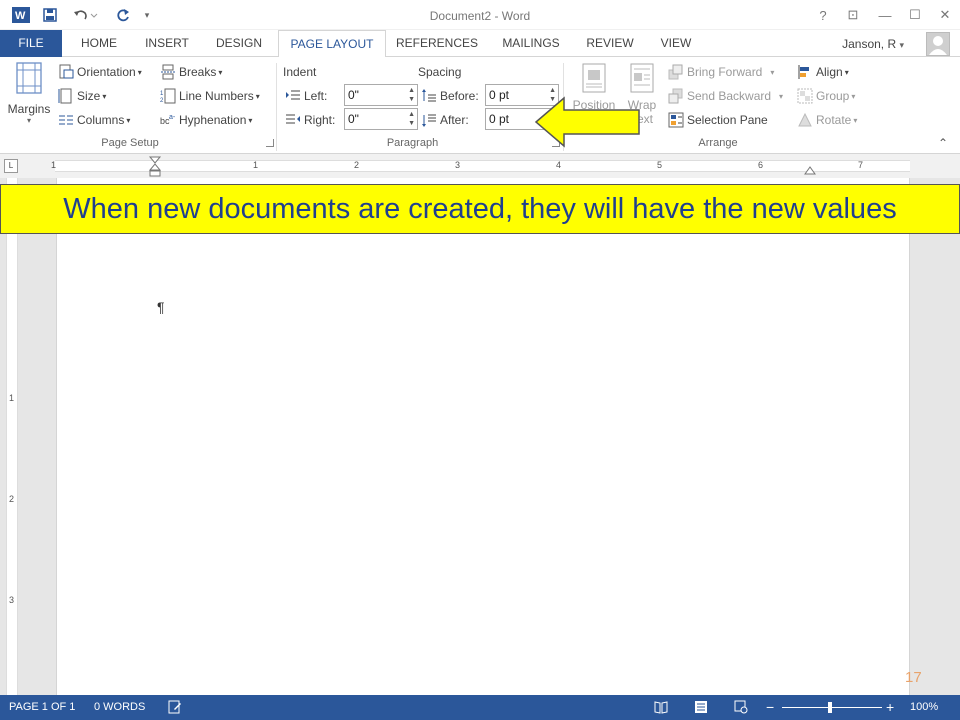  What do you see at coordinates (162, 101) in the screenshot?
I see `svg-text: 2` at bounding box center [162, 101].